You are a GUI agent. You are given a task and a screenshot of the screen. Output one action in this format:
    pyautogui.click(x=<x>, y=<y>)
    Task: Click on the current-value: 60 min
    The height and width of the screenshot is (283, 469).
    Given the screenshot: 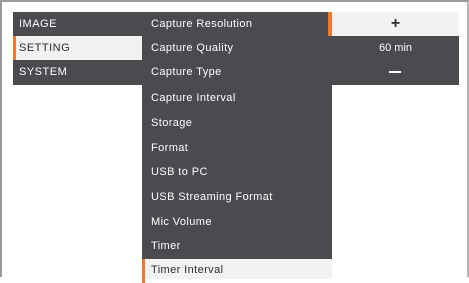 What is the action you would take?
    pyautogui.click(x=395, y=48)
    